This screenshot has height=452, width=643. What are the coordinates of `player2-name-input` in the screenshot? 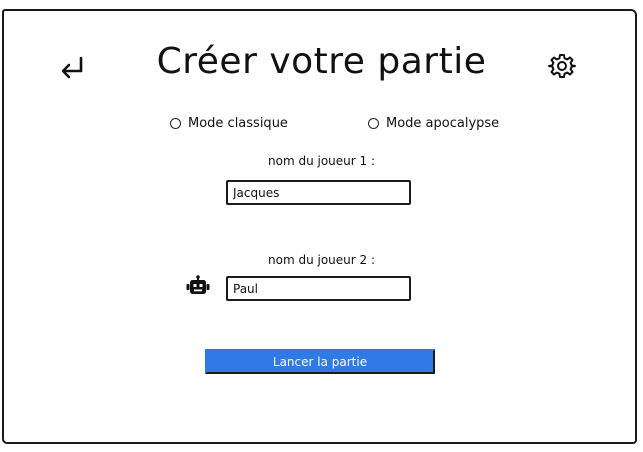 It's located at (318, 288).